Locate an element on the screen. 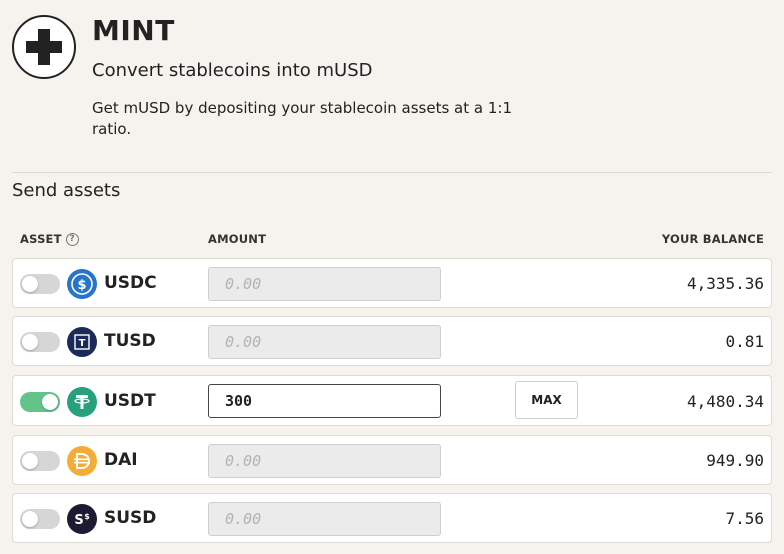  asset-row-susd: S $ SUSD 7.56 is located at coordinates (392, 518).